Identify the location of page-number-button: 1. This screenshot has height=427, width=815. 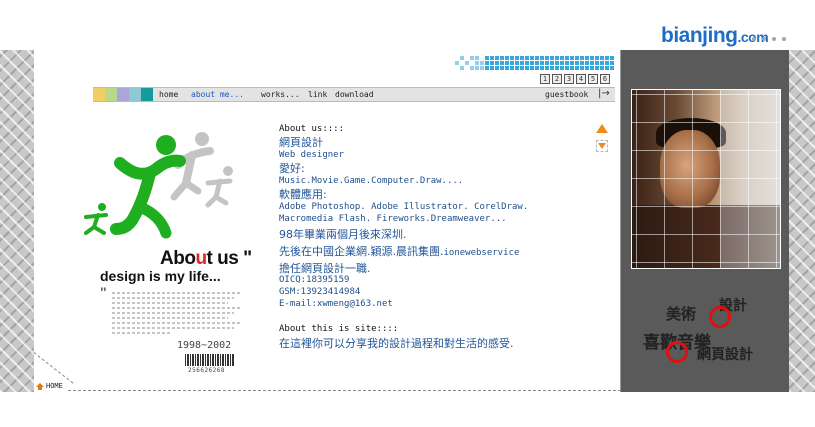
(545, 79).